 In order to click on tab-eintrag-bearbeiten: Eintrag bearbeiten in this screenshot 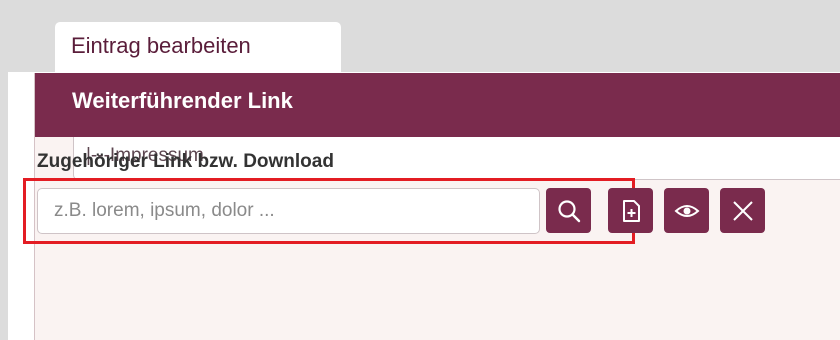, I will do `click(198, 48)`.